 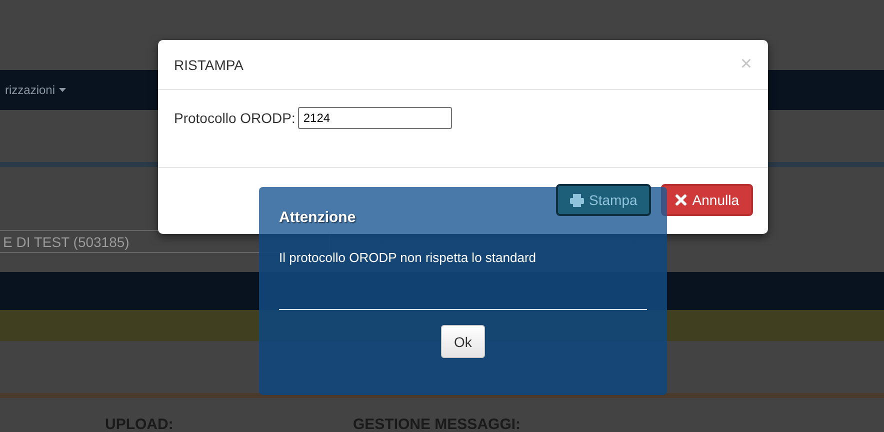 What do you see at coordinates (35, 90) in the screenshot?
I see `nav-menu: rizzazioni` at bounding box center [35, 90].